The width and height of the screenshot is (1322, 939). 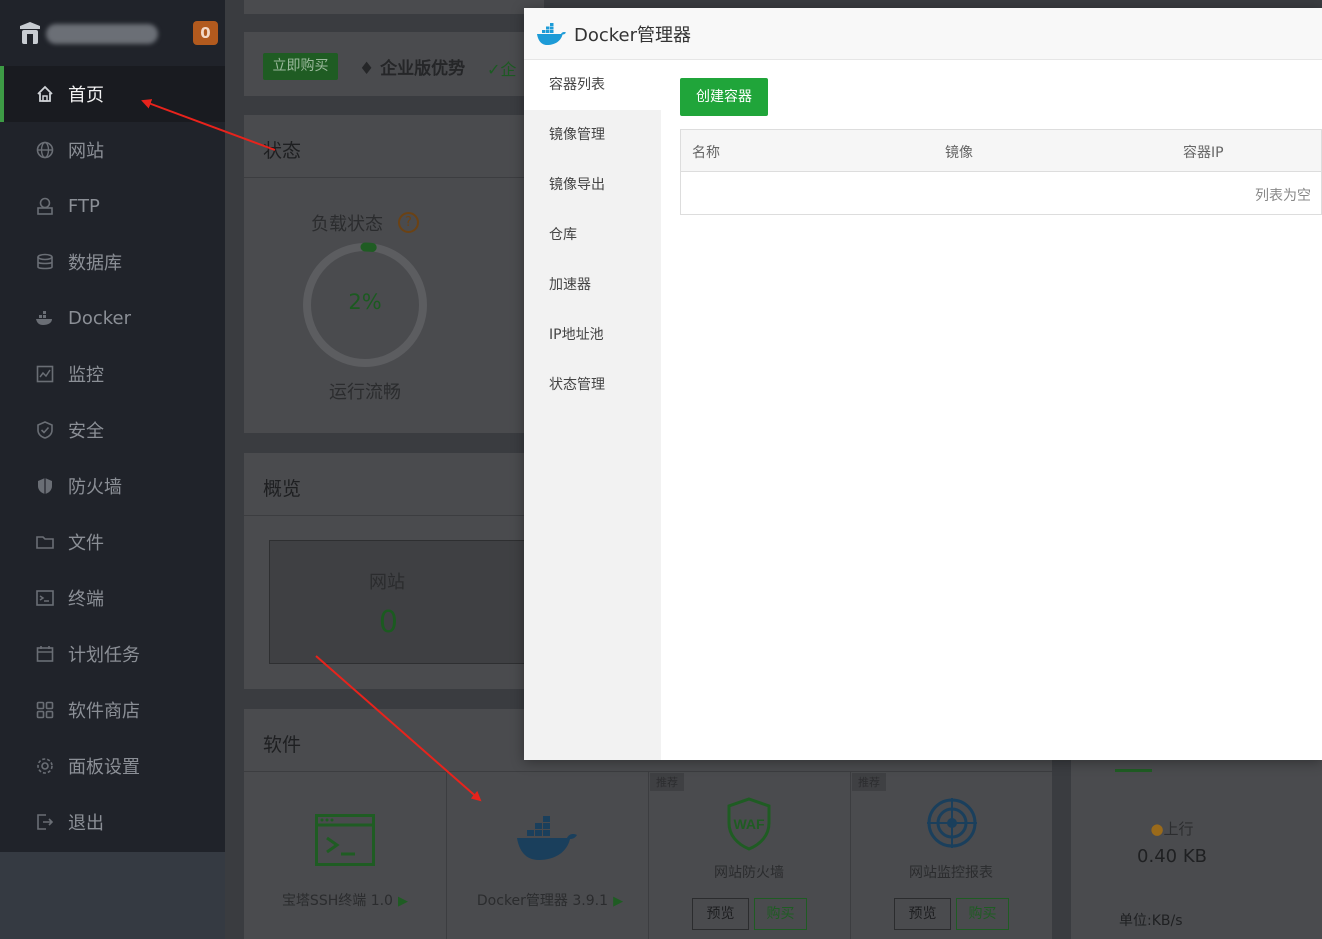 I want to click on terminal-icon, so click(x=45, y=598).